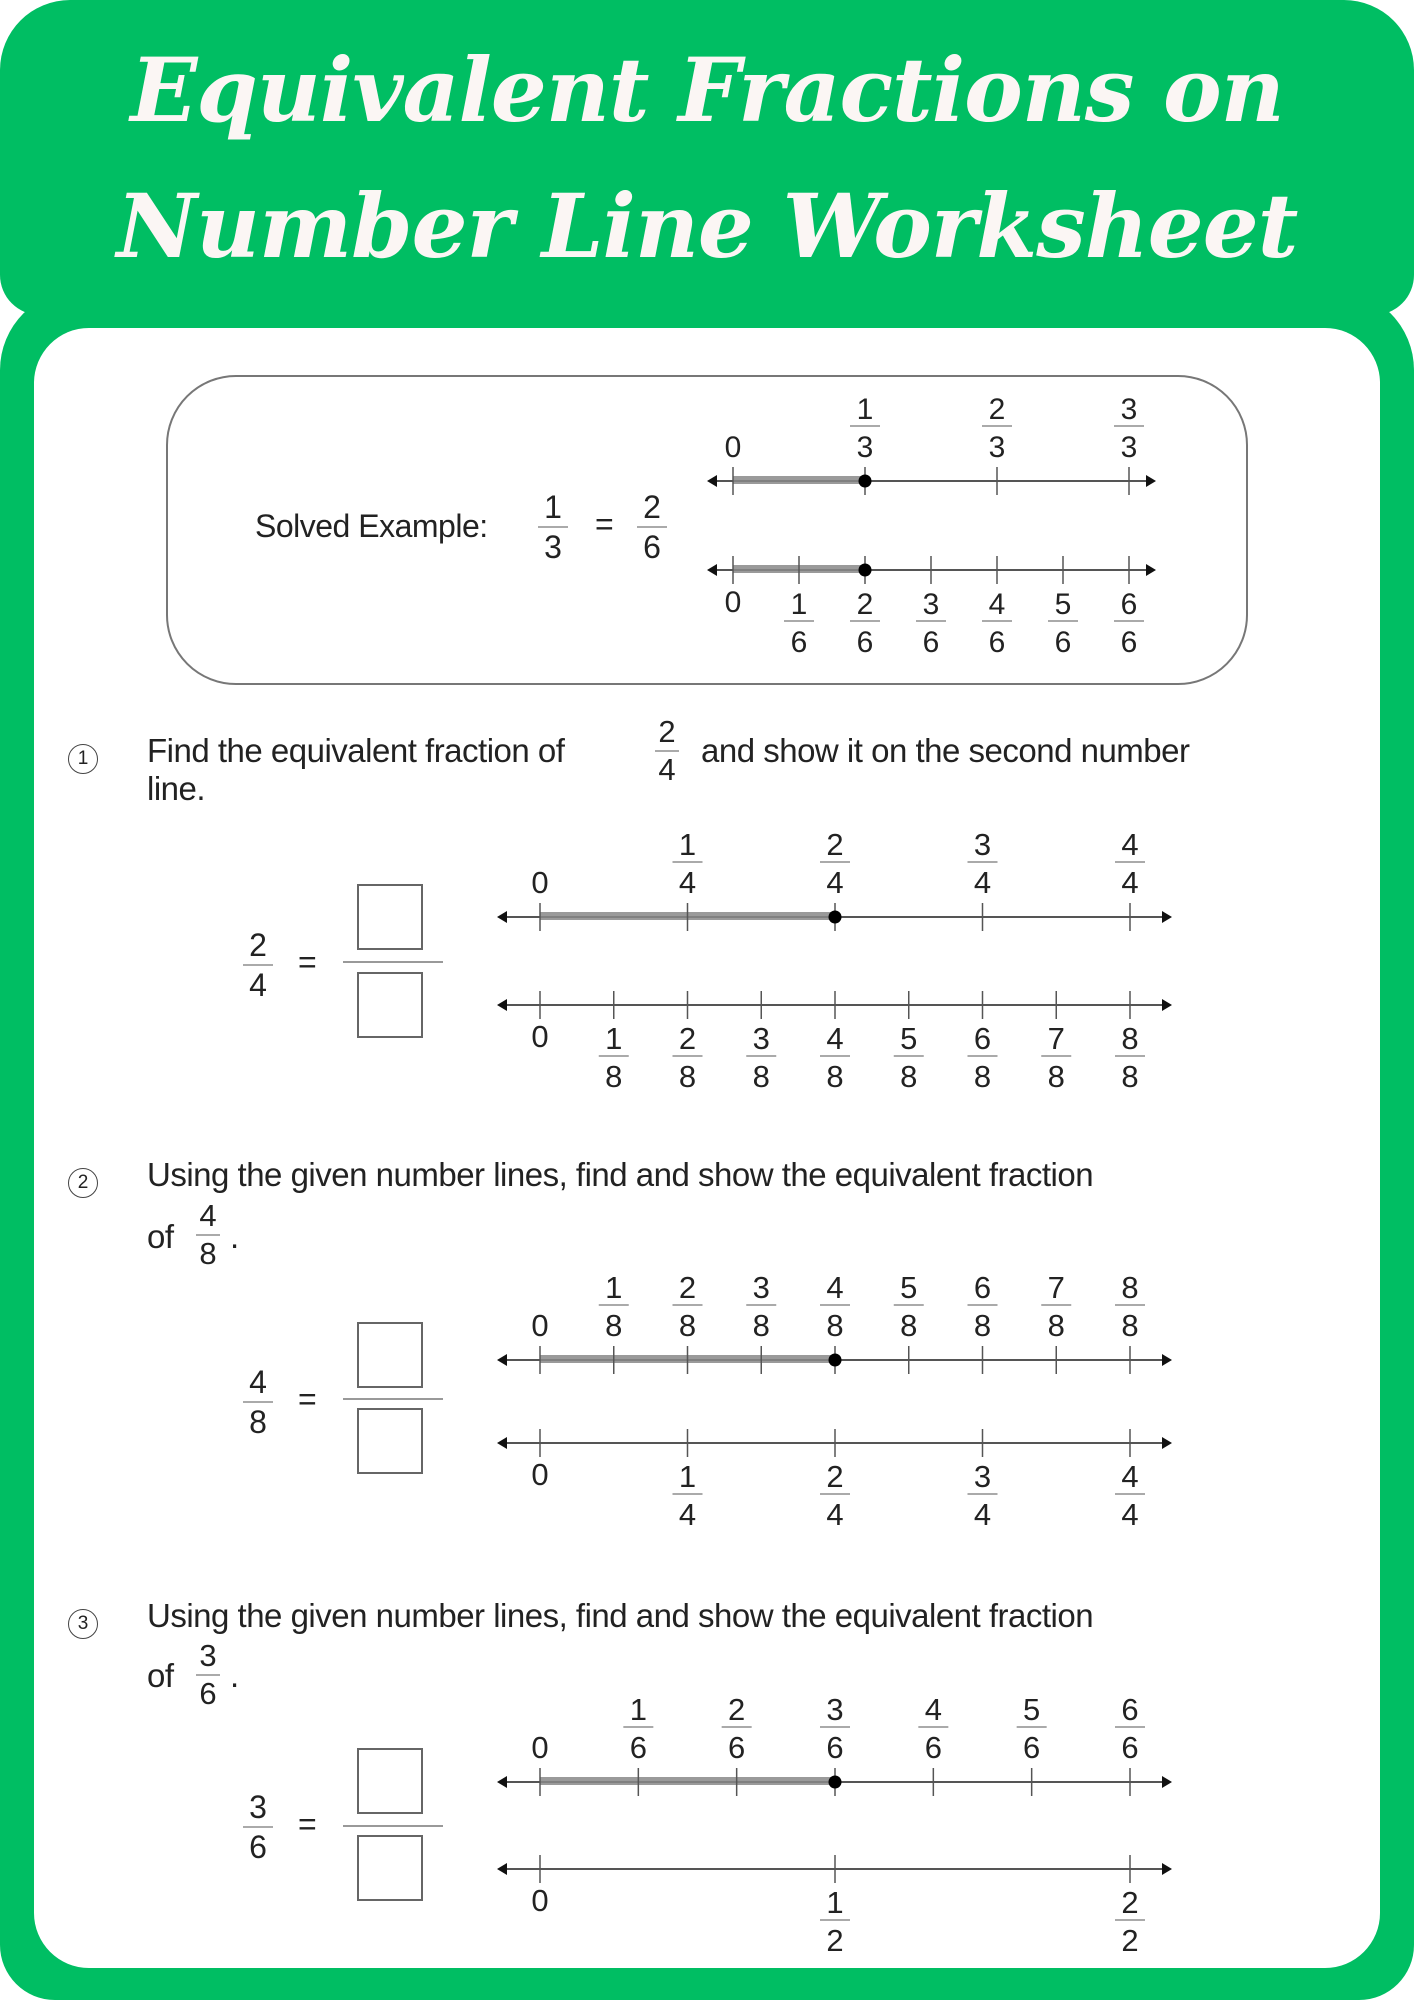 The width and height of the screenshot is (1414, 2000). What do you see at coordinates (390, 1868) in the screenshot?
I see `question-3-denominator-answer-box` at bounding box center [390, 1868].